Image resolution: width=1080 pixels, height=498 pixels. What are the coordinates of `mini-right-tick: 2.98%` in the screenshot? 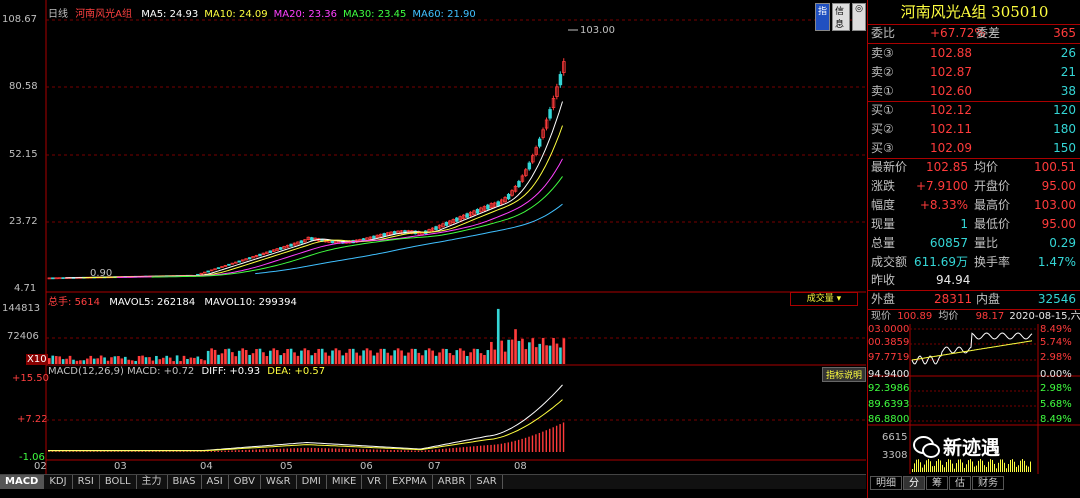 It's located at (1056, 357).